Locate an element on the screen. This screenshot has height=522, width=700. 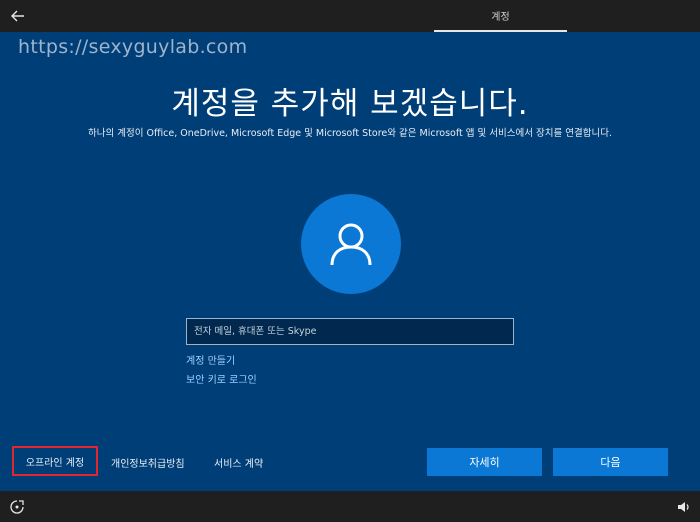
terms-link: 서비스 계약 is located at coordinates (238, 462).